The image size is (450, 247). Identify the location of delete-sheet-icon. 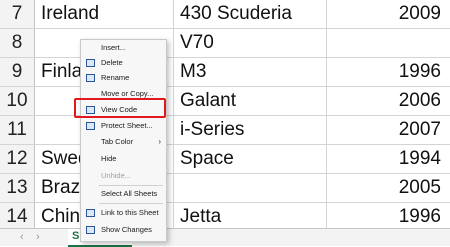
(90, 63).